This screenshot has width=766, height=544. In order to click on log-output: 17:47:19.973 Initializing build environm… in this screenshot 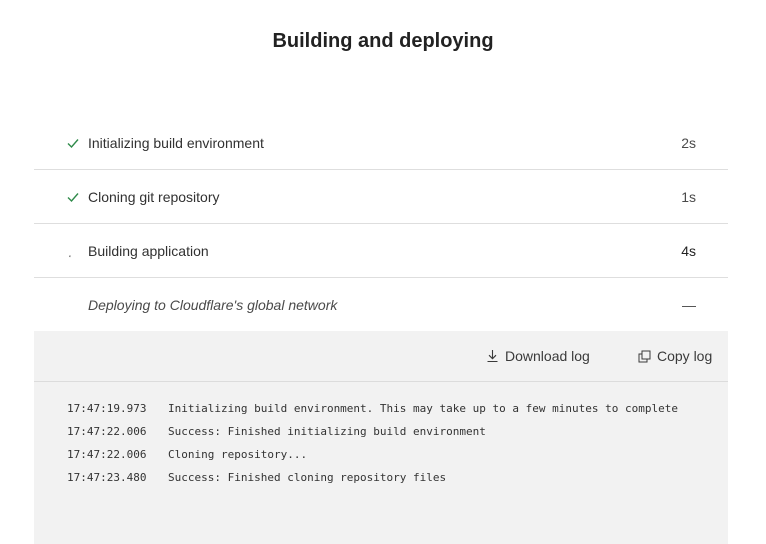, I will do `click(377, 446)`.